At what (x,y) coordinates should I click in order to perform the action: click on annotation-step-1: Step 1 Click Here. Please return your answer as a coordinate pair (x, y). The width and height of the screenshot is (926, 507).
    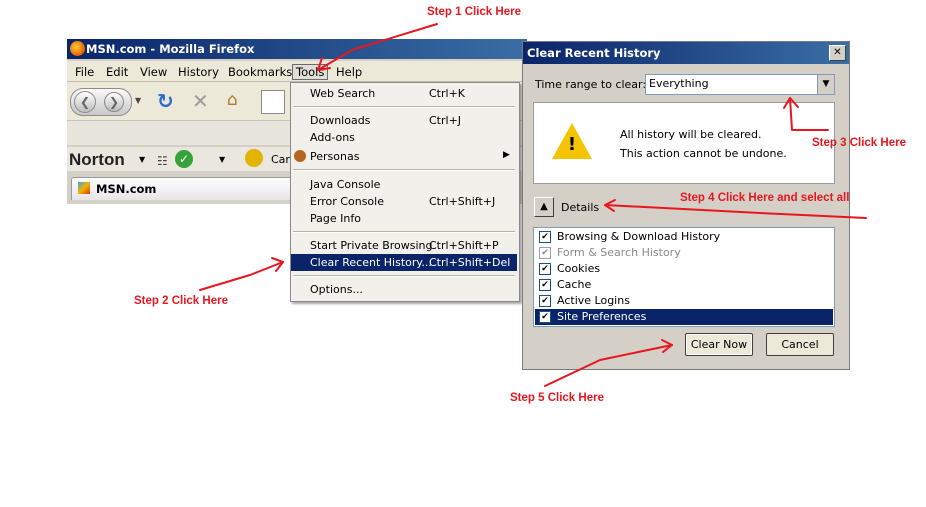
    Looking at the image, I should click on (474, 12).